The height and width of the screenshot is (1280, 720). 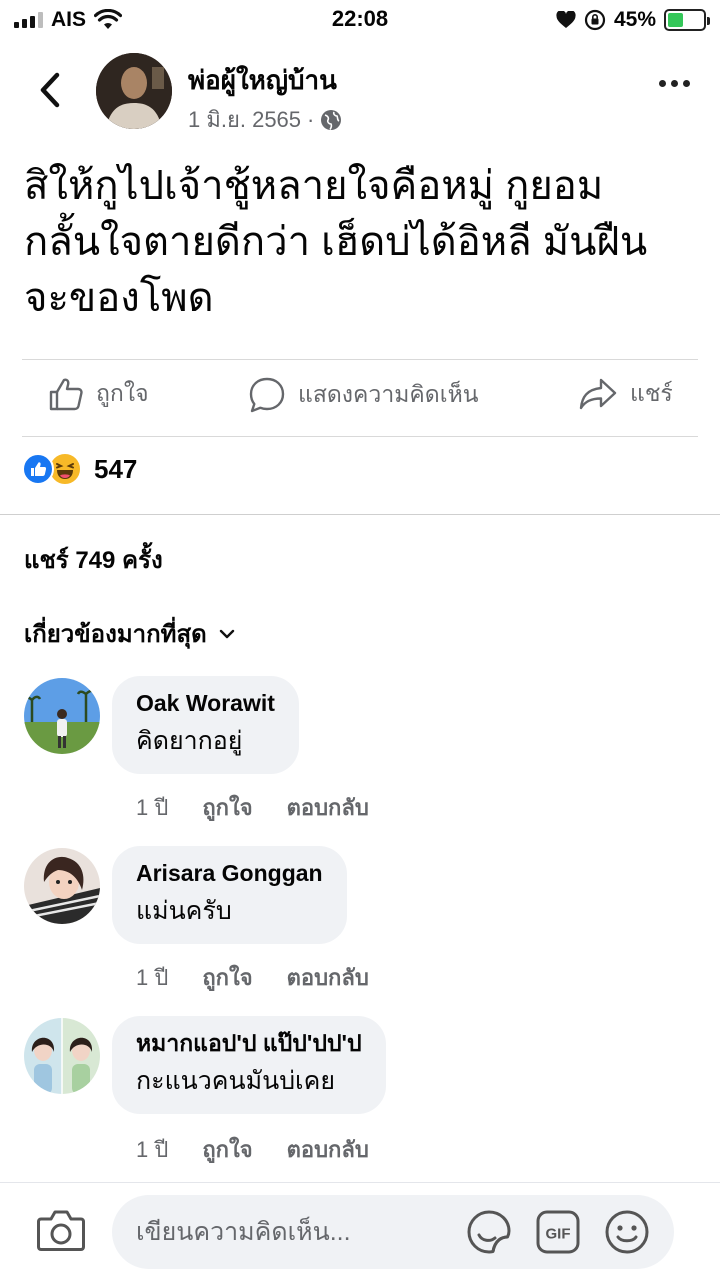 What do you see at coordinates (93, 559) in the screenshot?
I see `share-count: แชร์ 749 ครั้ง` at bounding box center [93, 559].